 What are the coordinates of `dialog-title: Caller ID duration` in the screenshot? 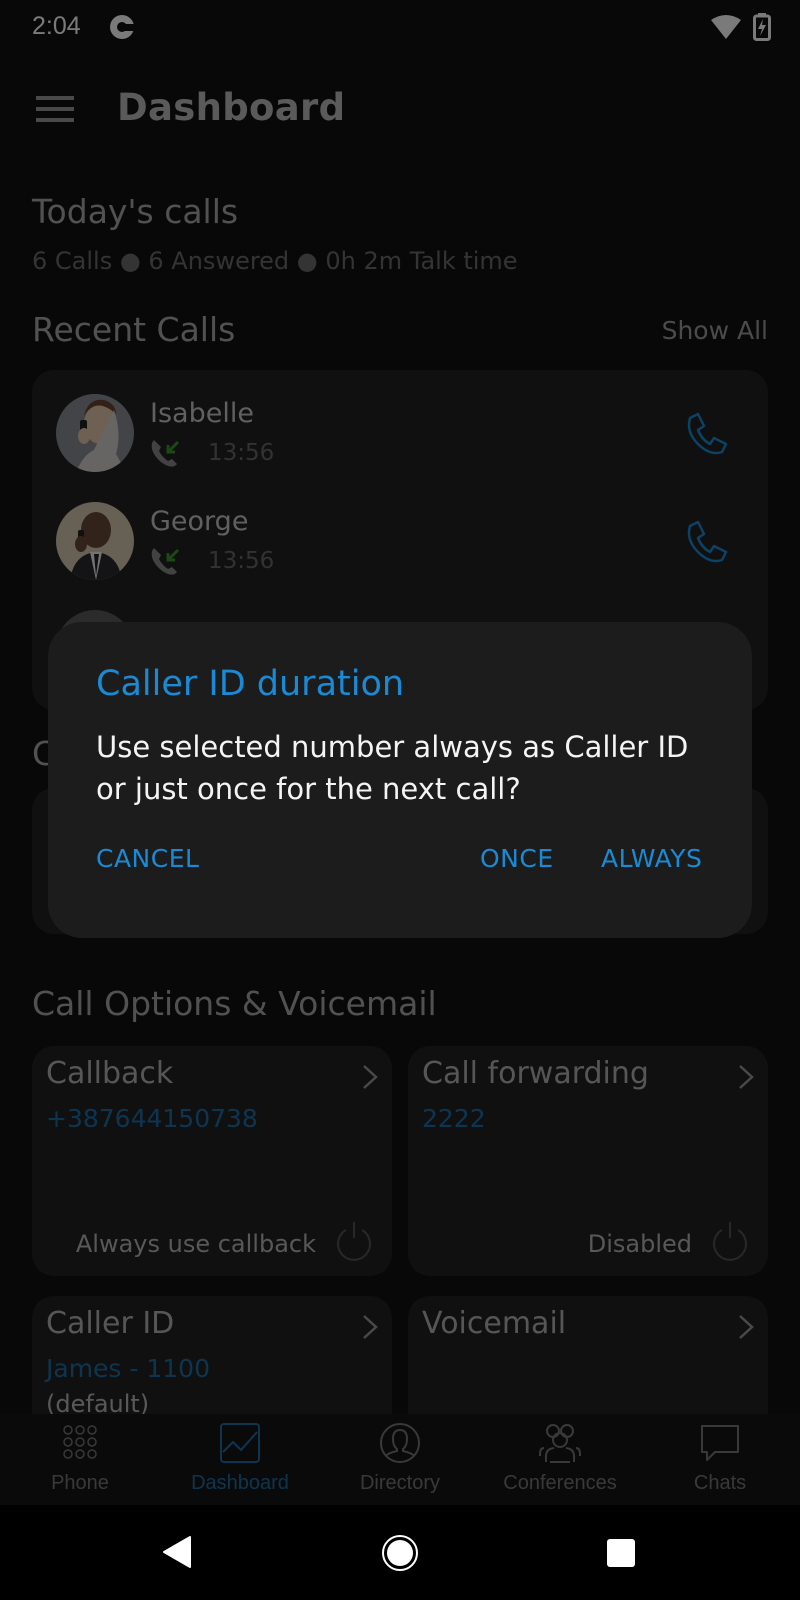 It's located at (250, 684).